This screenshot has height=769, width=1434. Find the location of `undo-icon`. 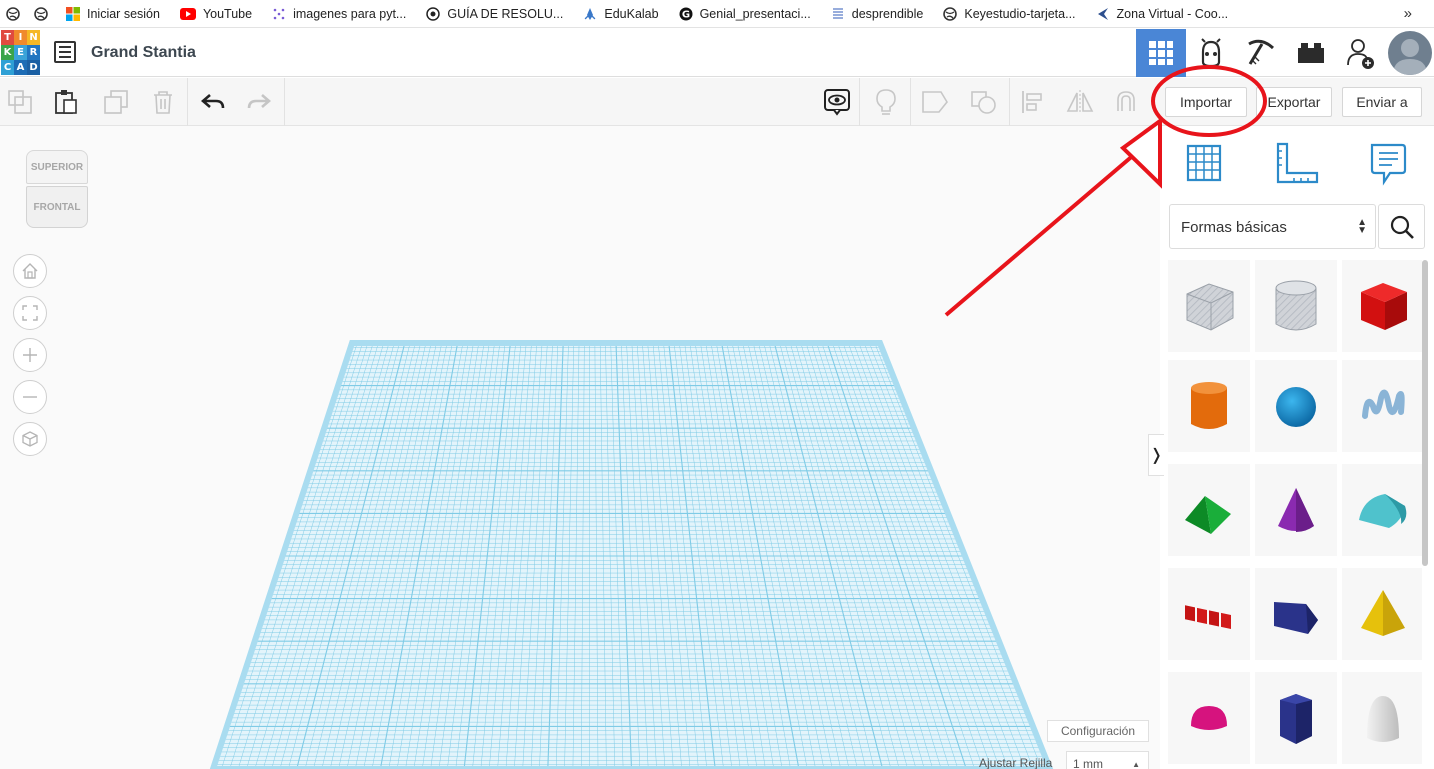

undo-icon is located at coordinates (213, 101).